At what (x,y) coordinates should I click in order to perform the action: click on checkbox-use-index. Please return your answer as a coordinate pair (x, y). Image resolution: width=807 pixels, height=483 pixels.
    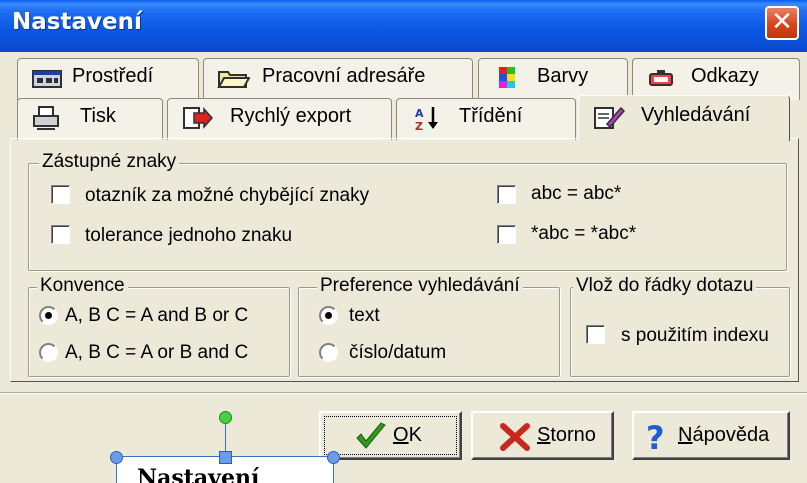
    Looking at the image, I should click on (595, 334).